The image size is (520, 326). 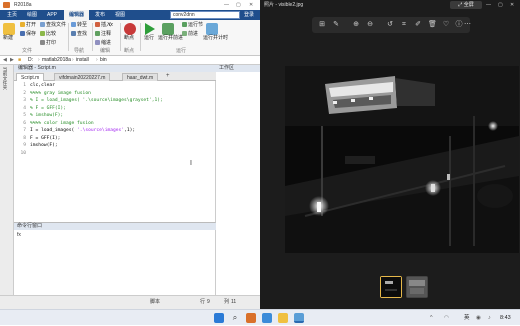 I want to click on folder-up-icon: ■, so click(x=19, y=60).